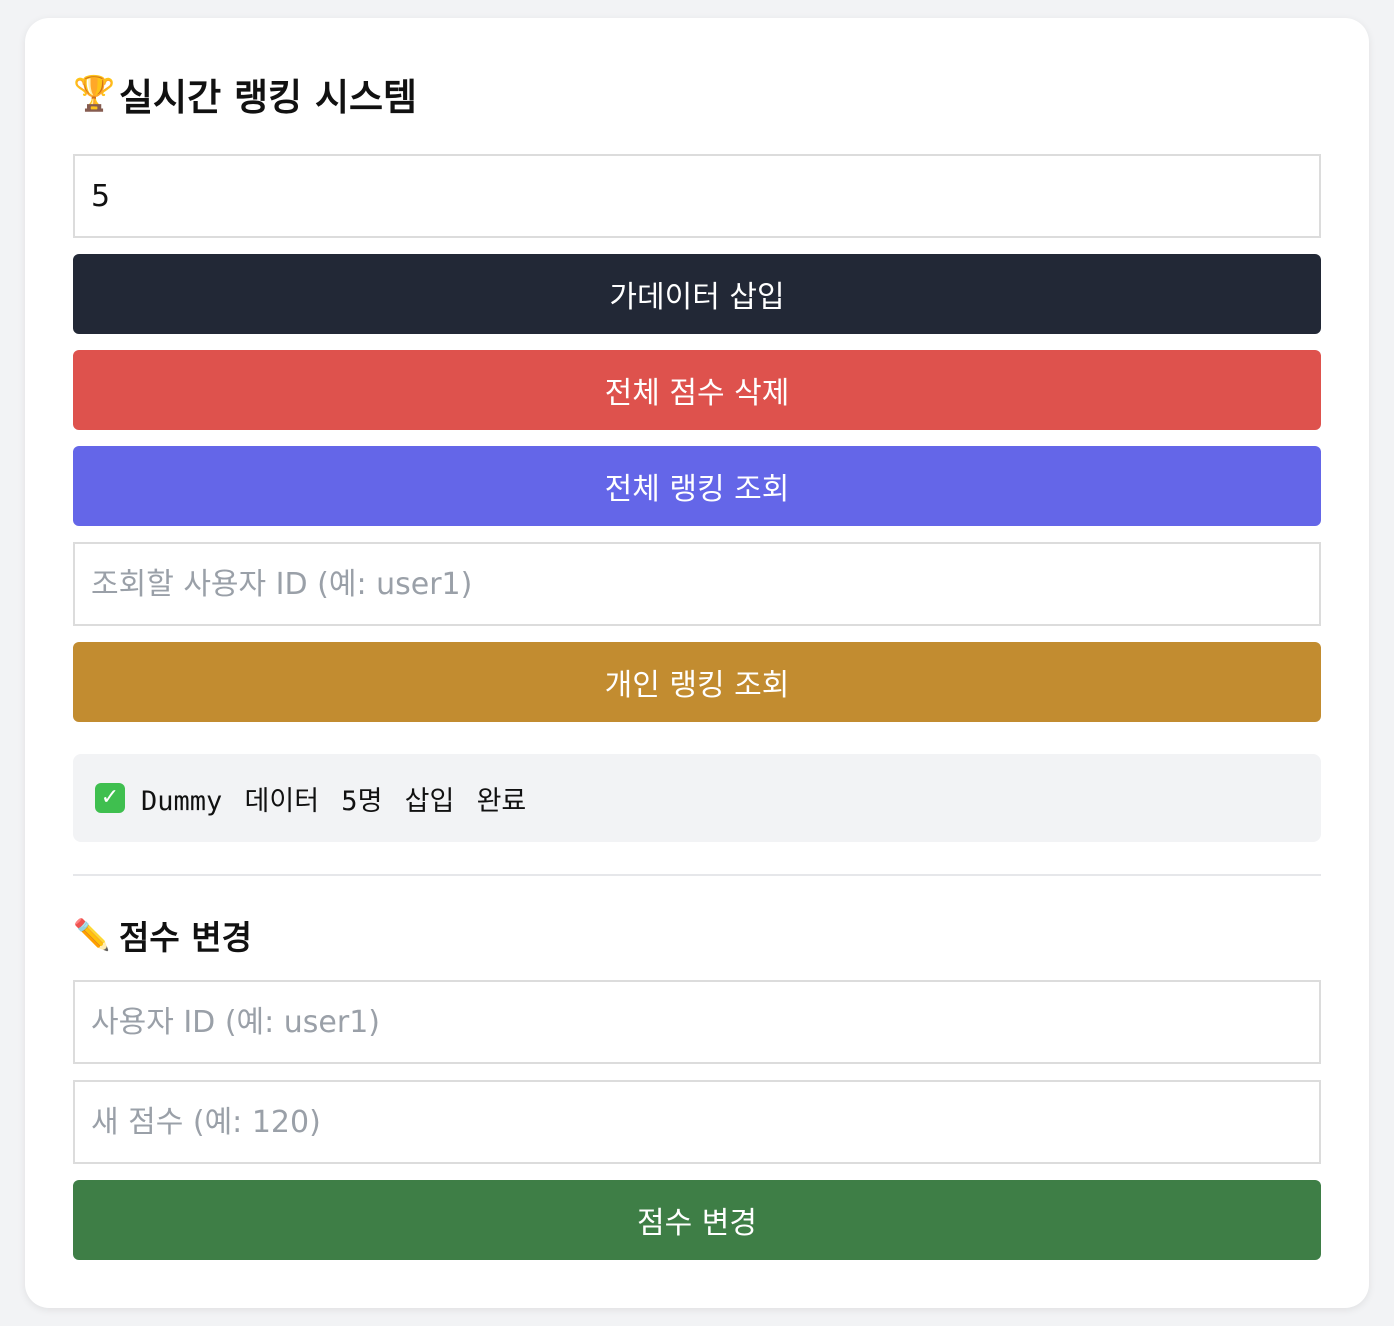  What do you see at coordinates (697, 798) in the screenshot?
I see `status-message: ✓ Dummy 데이터 5명 삽입 완료` at bounding box center [697, 798].